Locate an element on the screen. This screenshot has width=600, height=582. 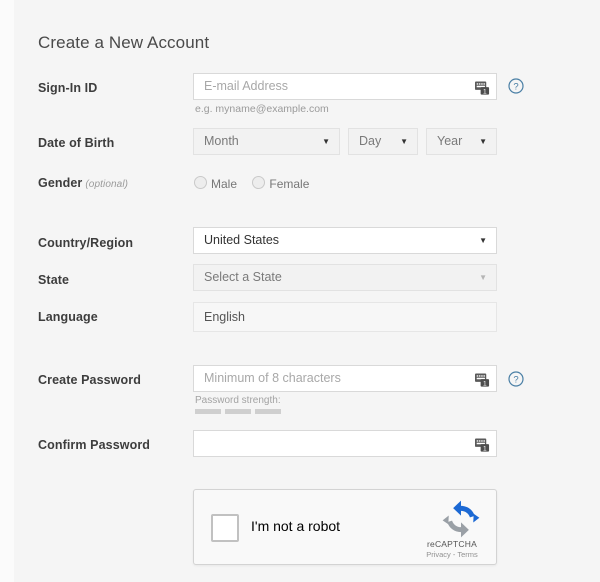
language-value: English is located at coordinates (224, 317).